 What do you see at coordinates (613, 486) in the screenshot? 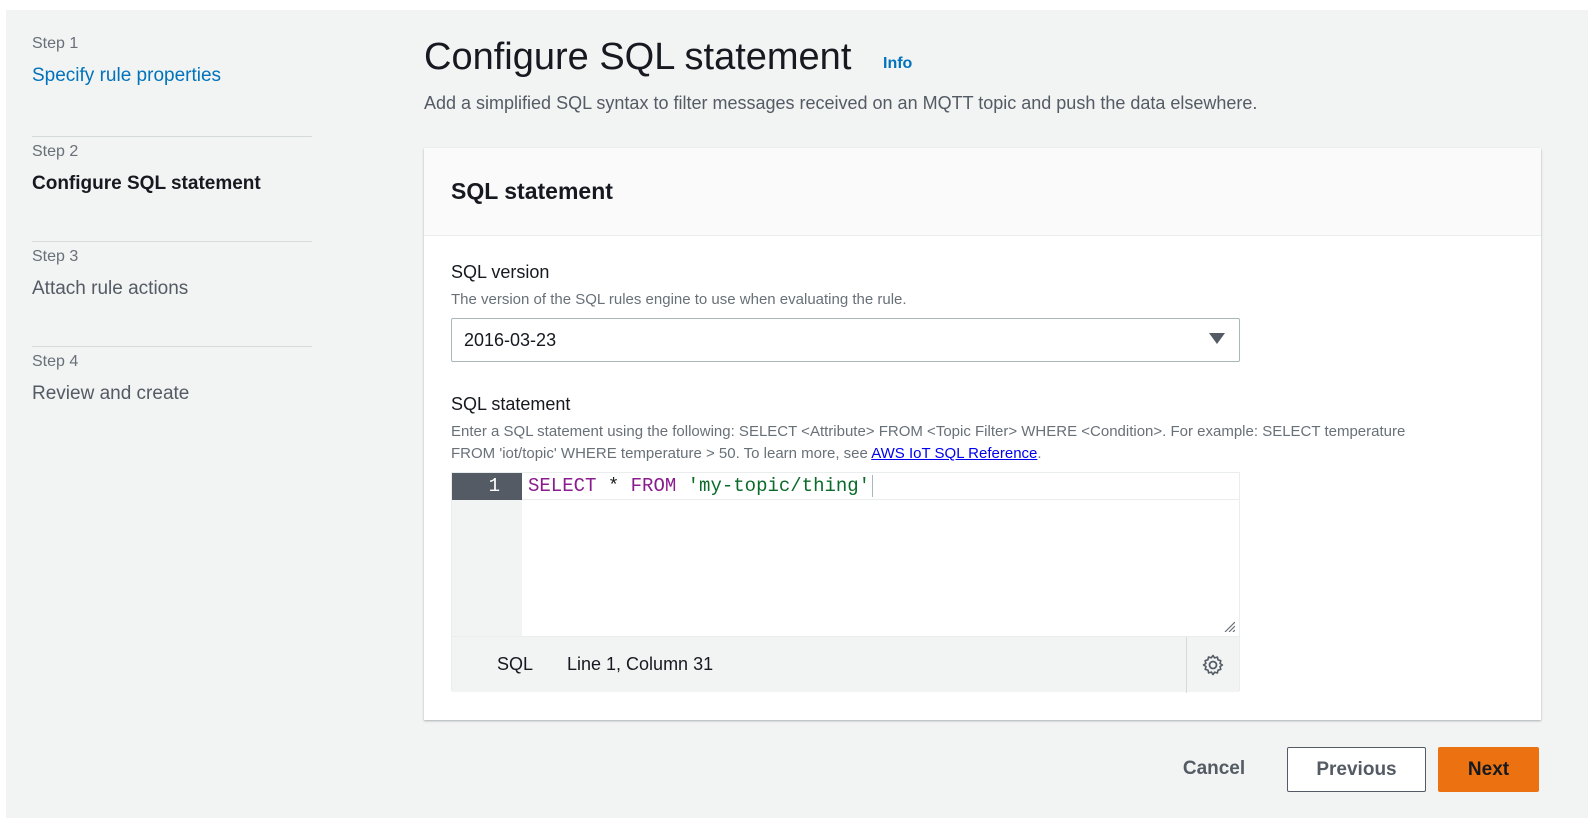
I see `operator-token: *` at bounding box center [613, 486].